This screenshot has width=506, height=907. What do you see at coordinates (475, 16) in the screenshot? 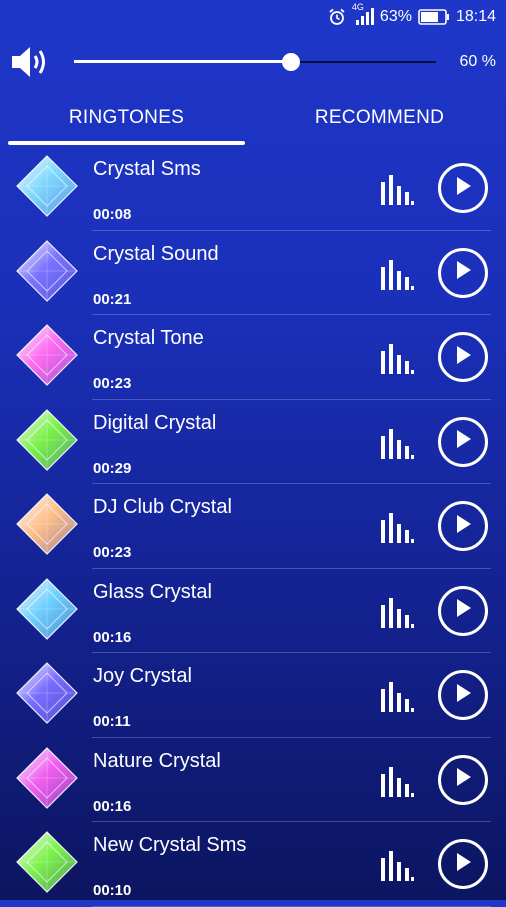
I see `clock: 18:14` at bounding box center [475, 16].